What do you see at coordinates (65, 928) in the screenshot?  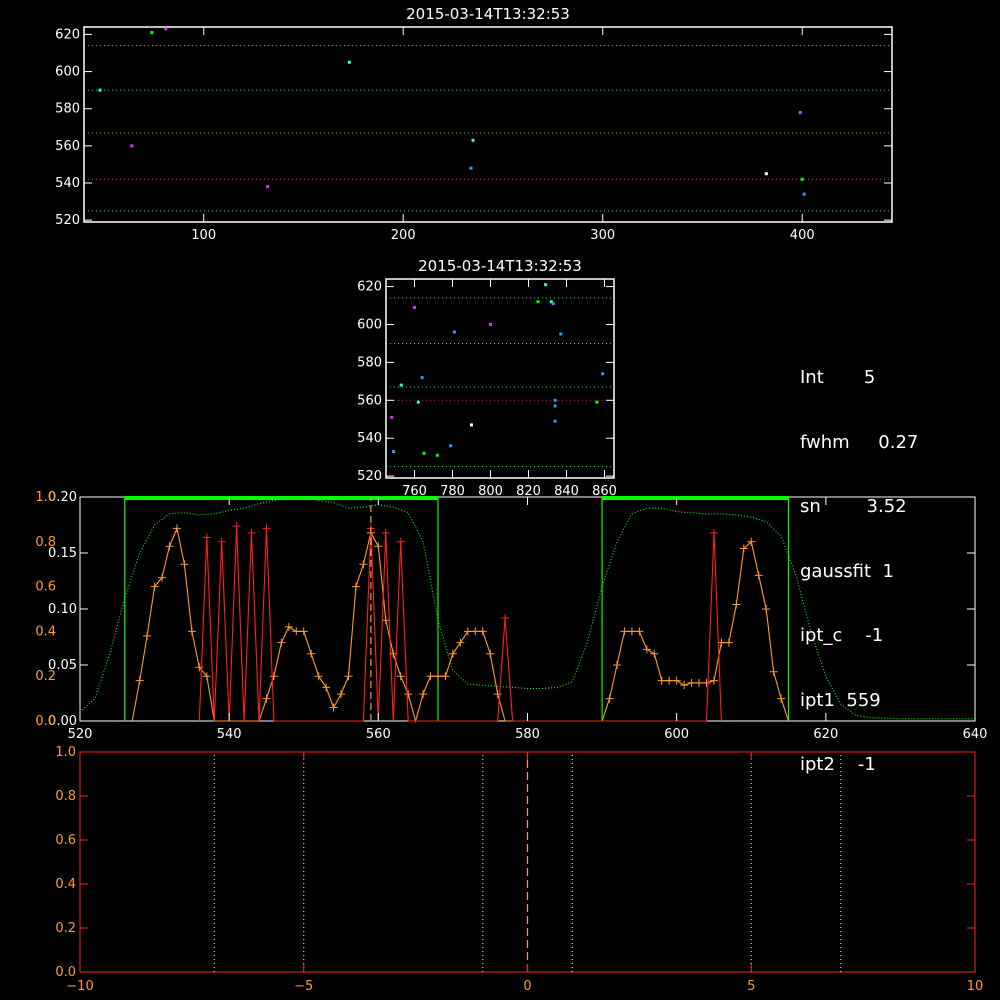 I see `y-tick-label: 0.2` at bounding box center [65, 928].